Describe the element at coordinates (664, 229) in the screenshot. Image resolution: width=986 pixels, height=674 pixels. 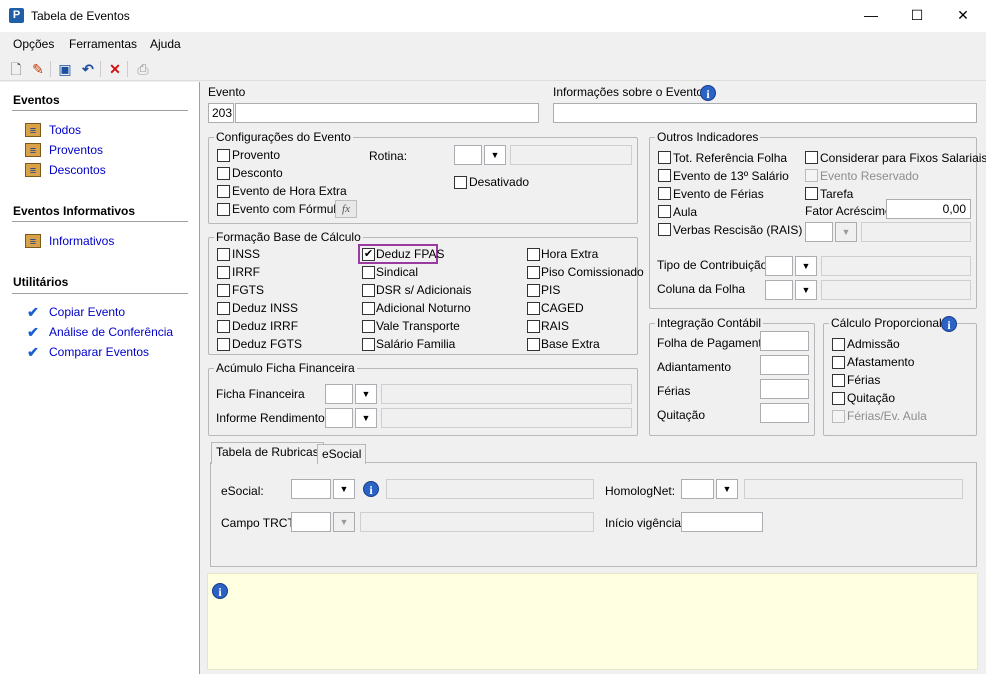
I see `rescisao-checkbox` at that location.